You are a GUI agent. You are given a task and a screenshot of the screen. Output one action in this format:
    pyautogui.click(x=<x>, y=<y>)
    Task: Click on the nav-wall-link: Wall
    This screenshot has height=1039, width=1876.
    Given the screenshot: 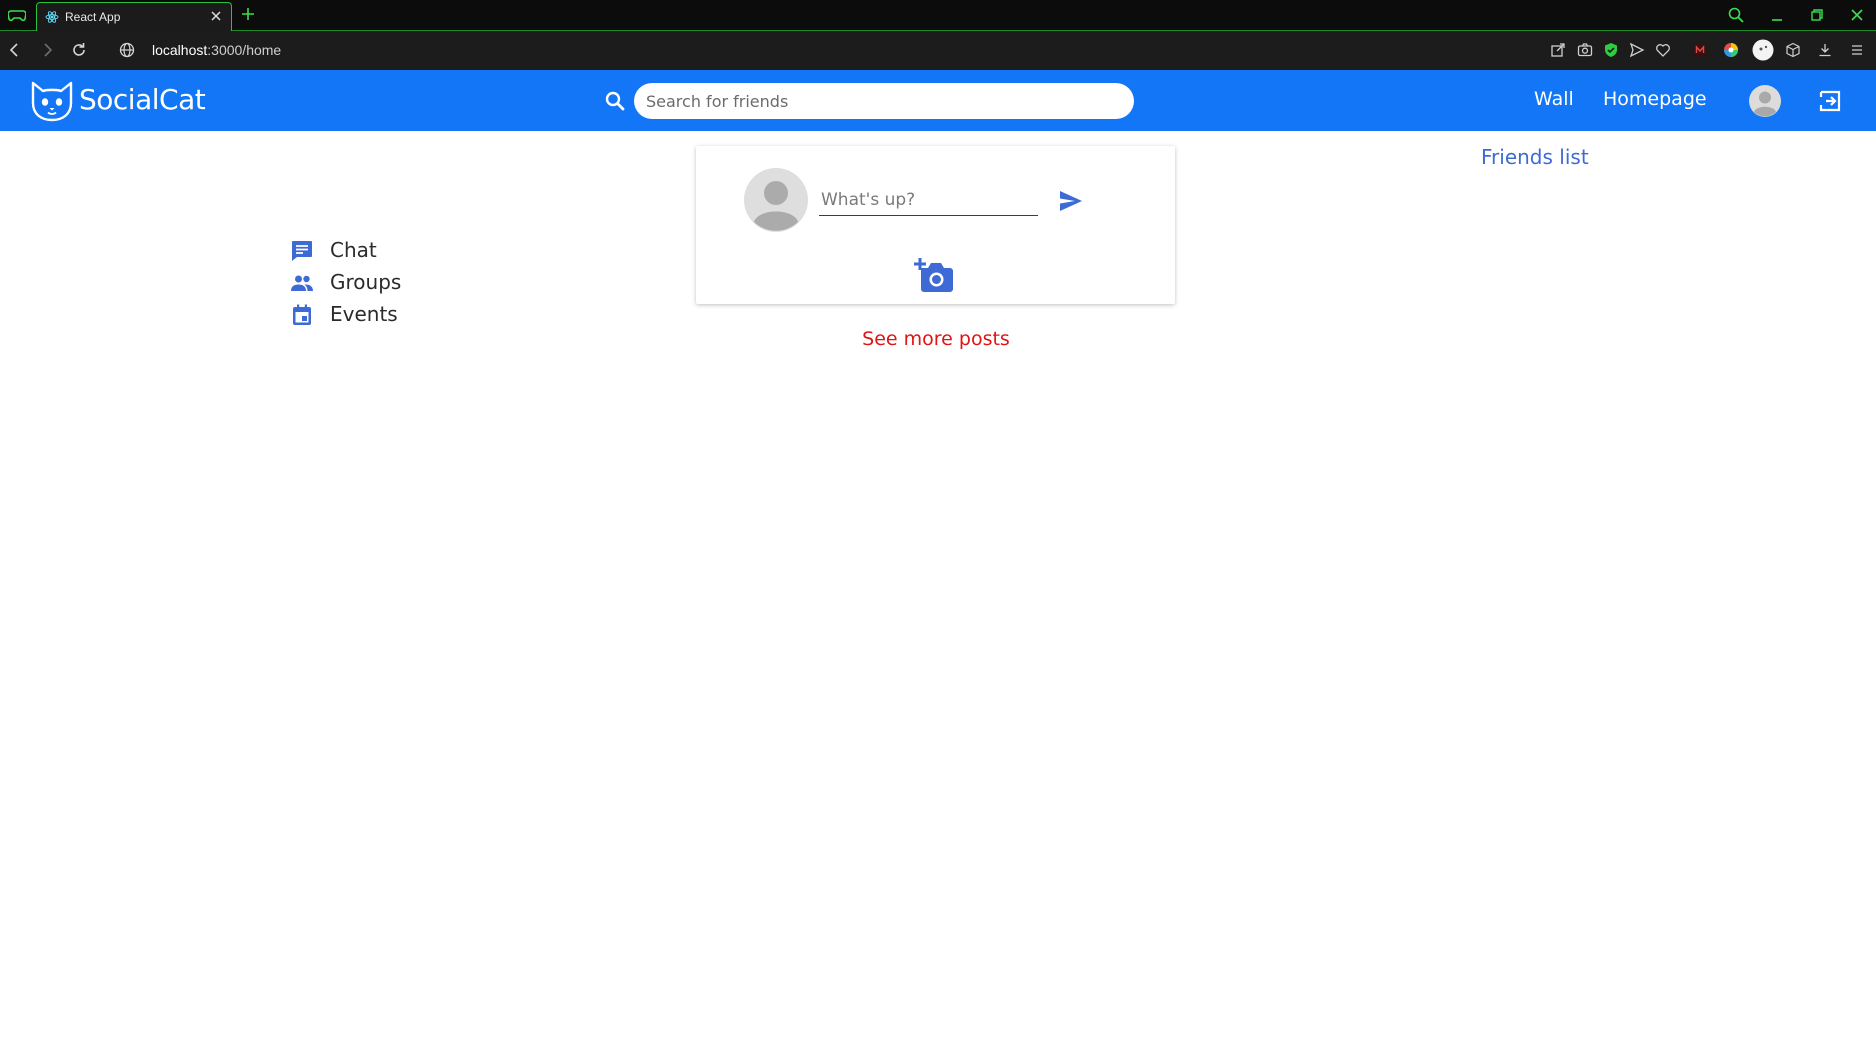 What is the action you would take?
    pyautogui.click(x=1554, y=99)
    